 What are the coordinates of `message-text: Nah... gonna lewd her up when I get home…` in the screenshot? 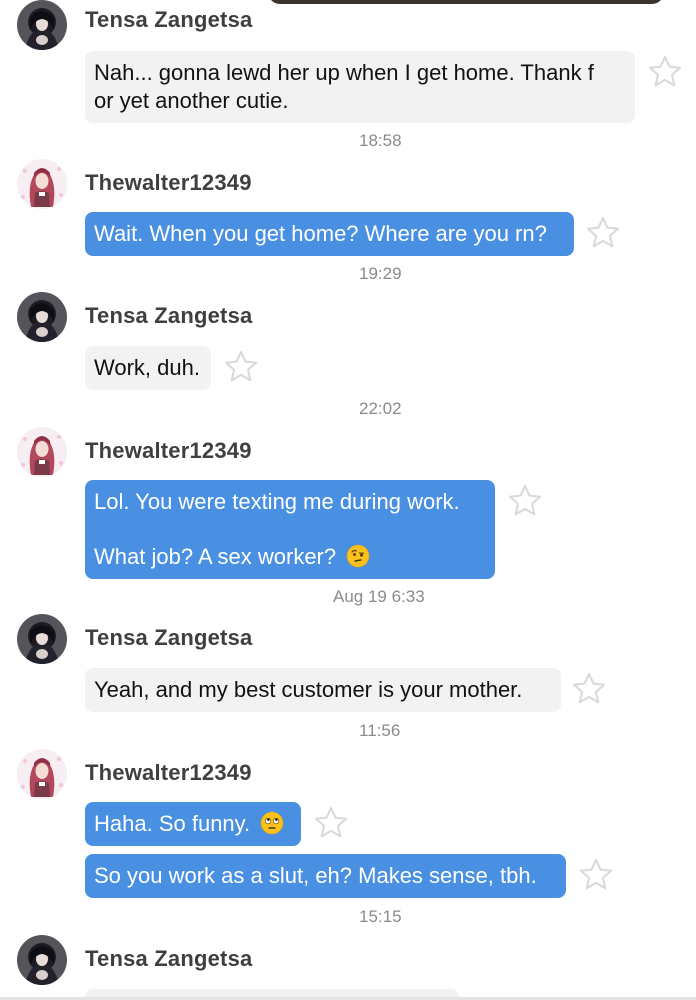 It's located at (344, 72).